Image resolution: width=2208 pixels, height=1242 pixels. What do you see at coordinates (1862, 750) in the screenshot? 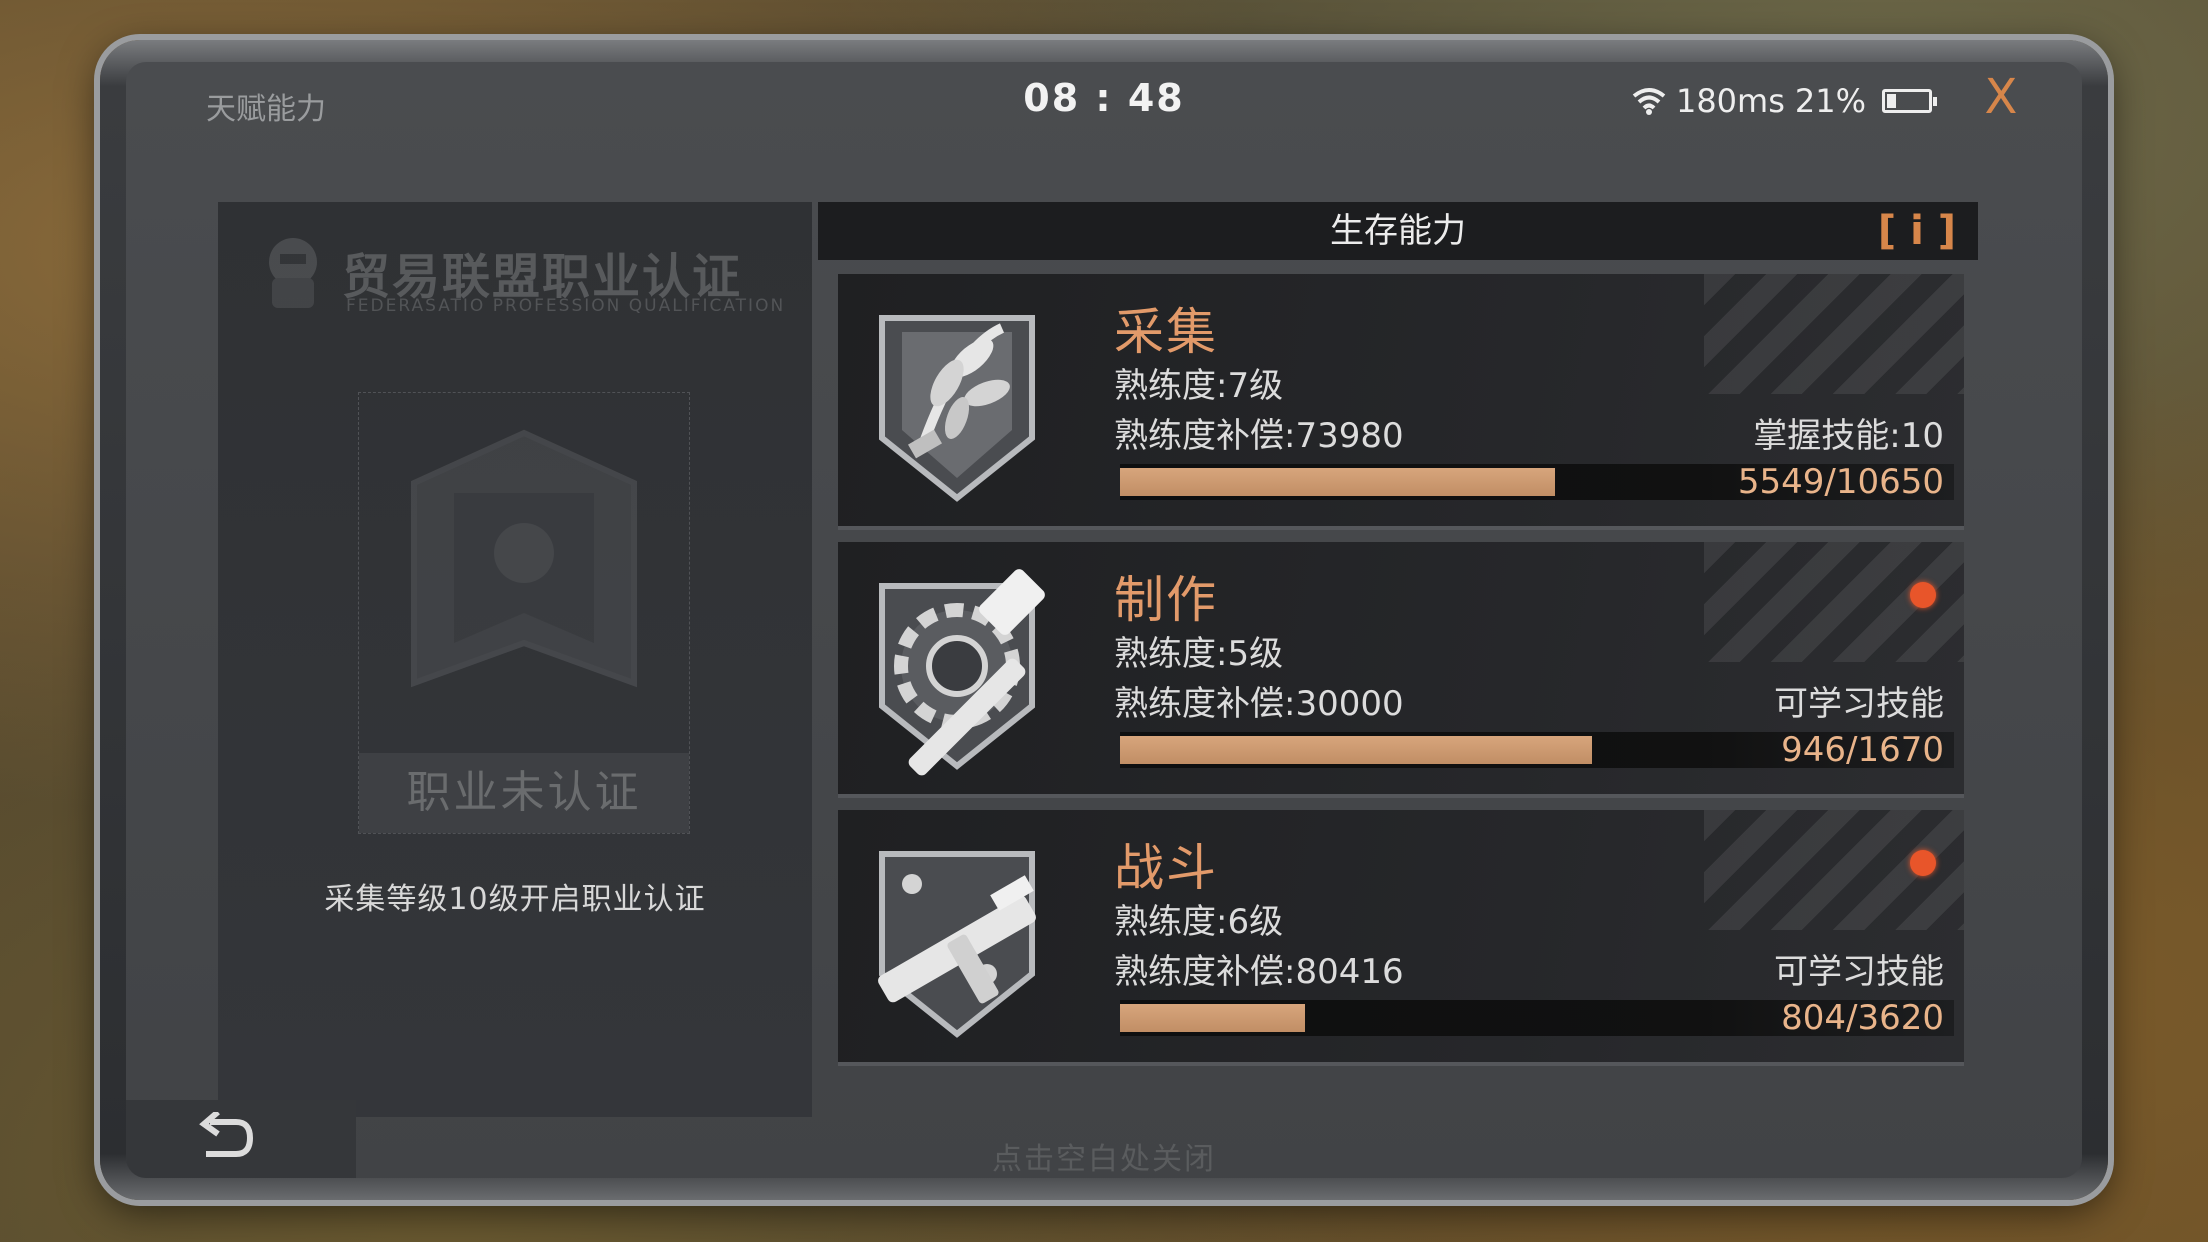
I see `progress-text: 946/1670` at bounding box center [1862, 750].